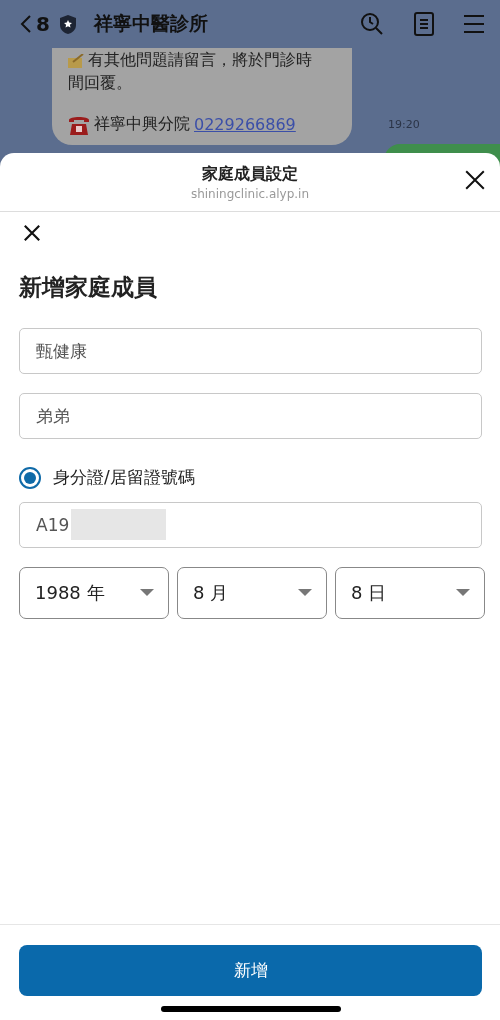 This screenshot has width=500, height=1020. Describe the element at coordinates (250, 193) in the screenshot. I see `sheet-domain: shiningclinic.alyp.in` at that location.